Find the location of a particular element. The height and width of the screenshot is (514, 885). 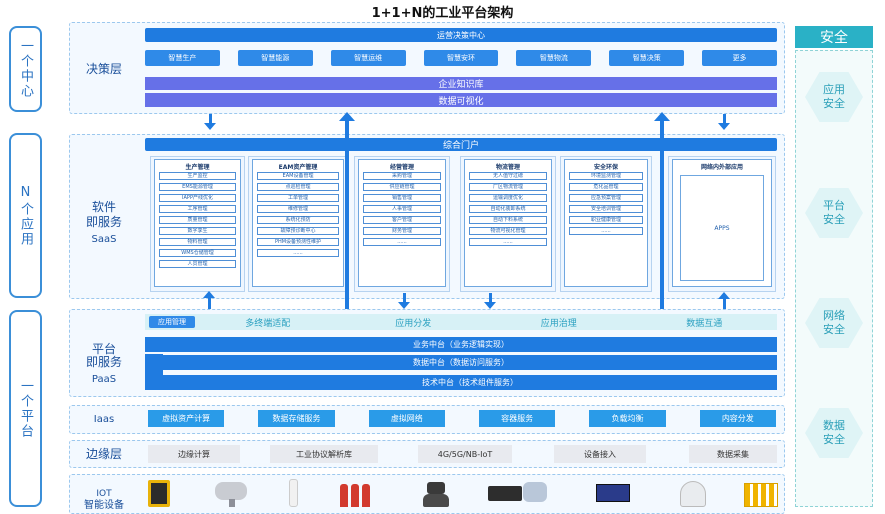

business-middle-platform-bar: 业务中台（业务逻辑实现） is located at coordinates (461, 344).